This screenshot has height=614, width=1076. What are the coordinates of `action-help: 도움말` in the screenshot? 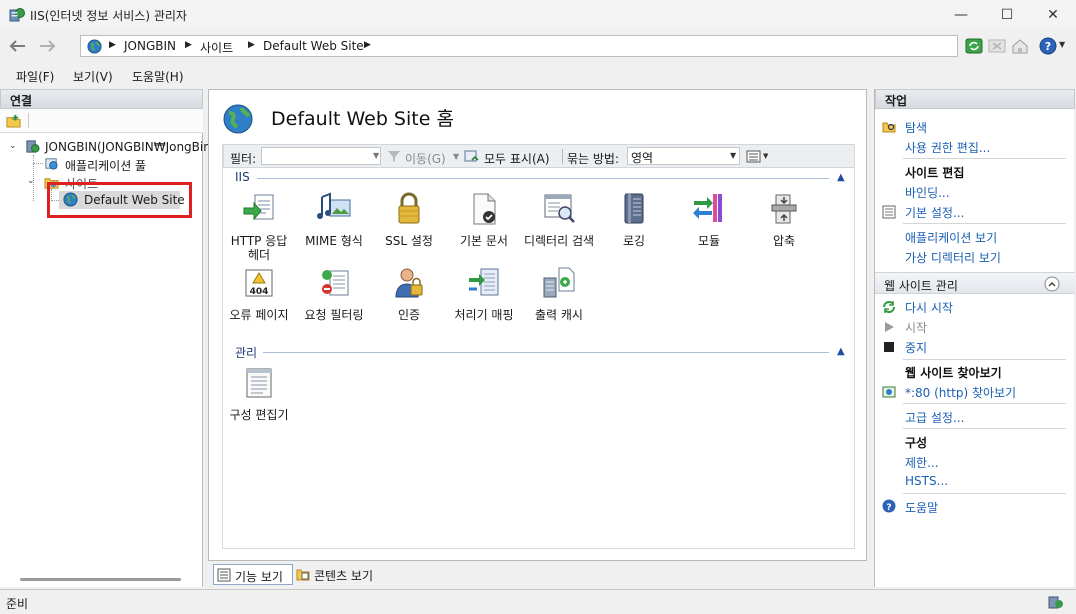 It's located at (921, 507).